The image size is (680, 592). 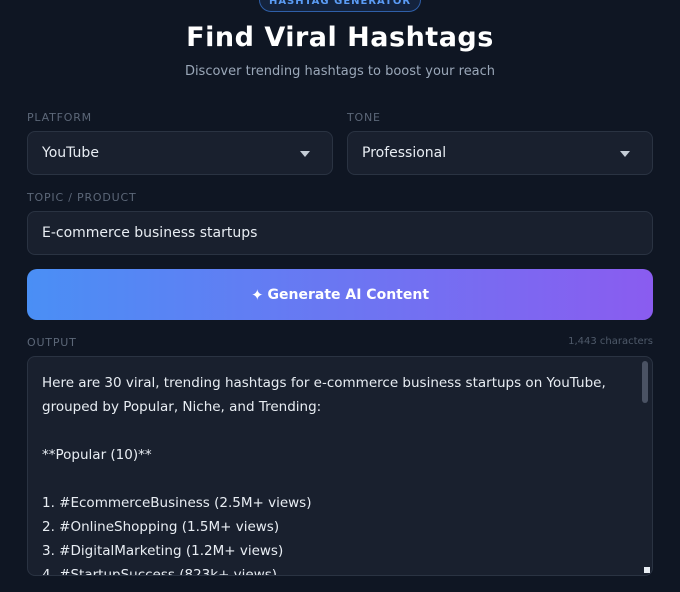 I want to click on platform-label: PLATFORM, so click(x=59, y=117).